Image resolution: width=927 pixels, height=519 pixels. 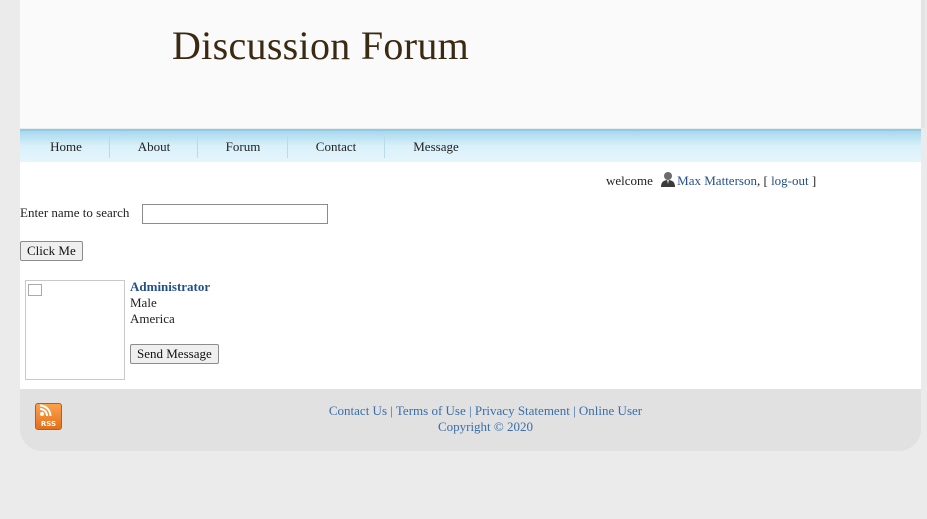 I want to click on nav-contact: Contact, so click(x=336, y=146).